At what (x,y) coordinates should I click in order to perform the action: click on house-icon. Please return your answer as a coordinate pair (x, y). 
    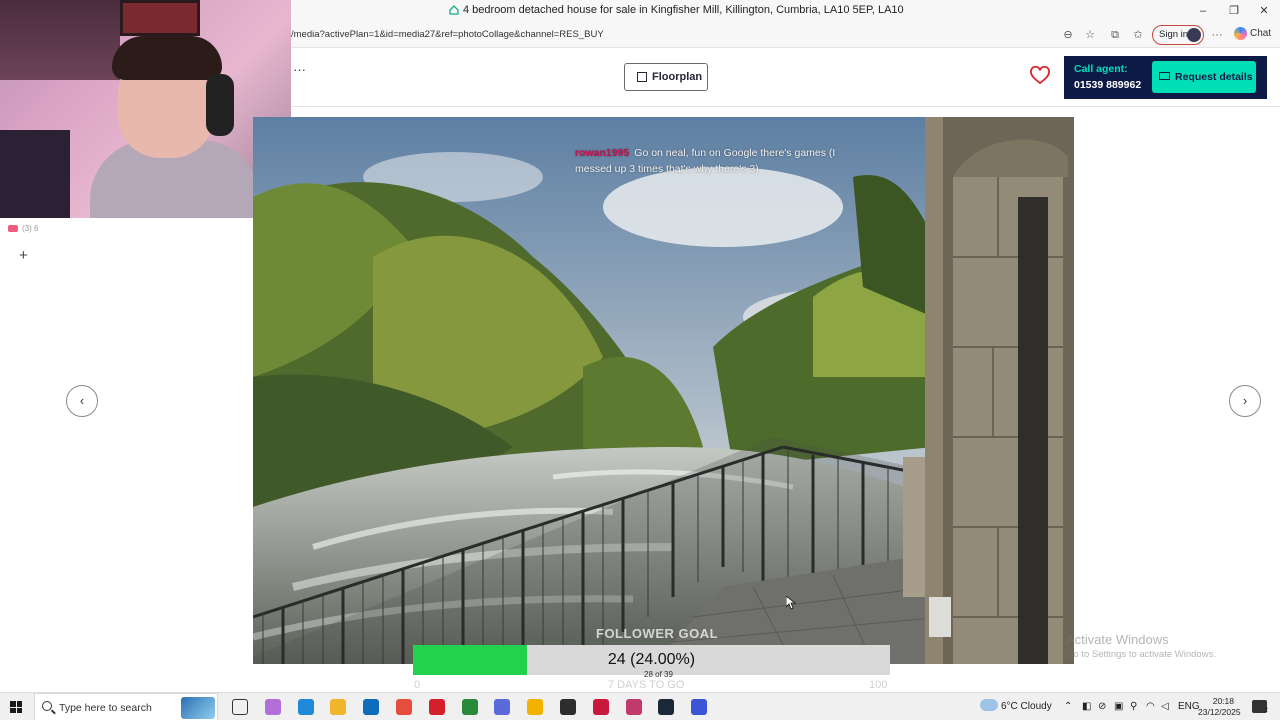
    Looking at the image, I should click on (454, 10).